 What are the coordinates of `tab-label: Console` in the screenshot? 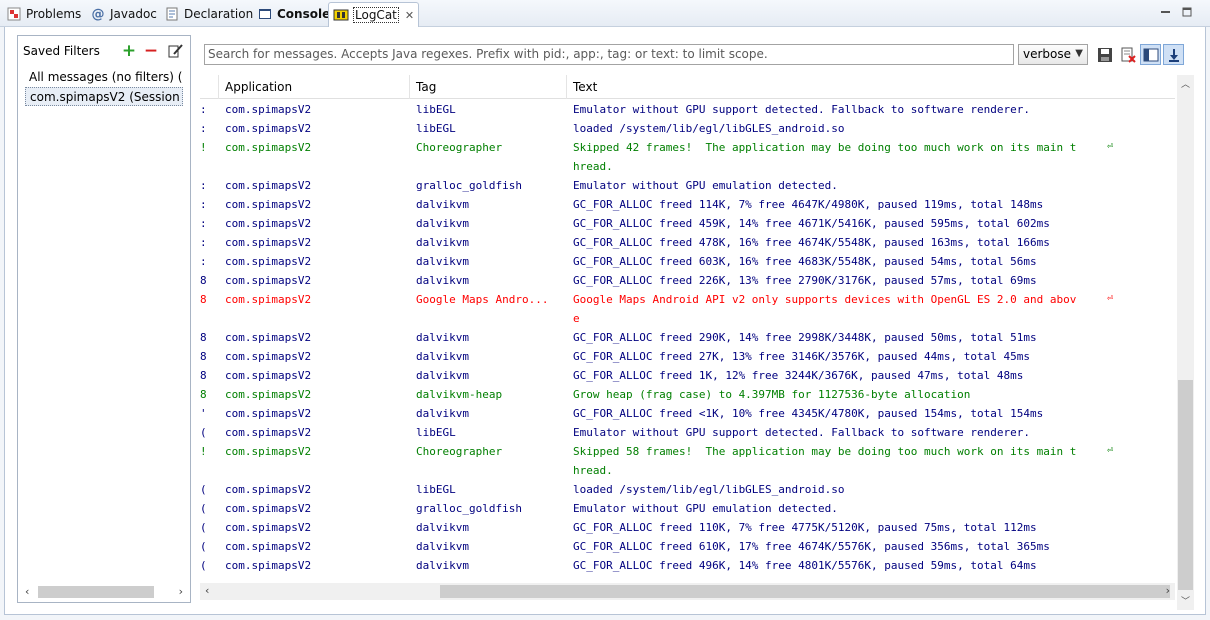 It's located at (304, 14).